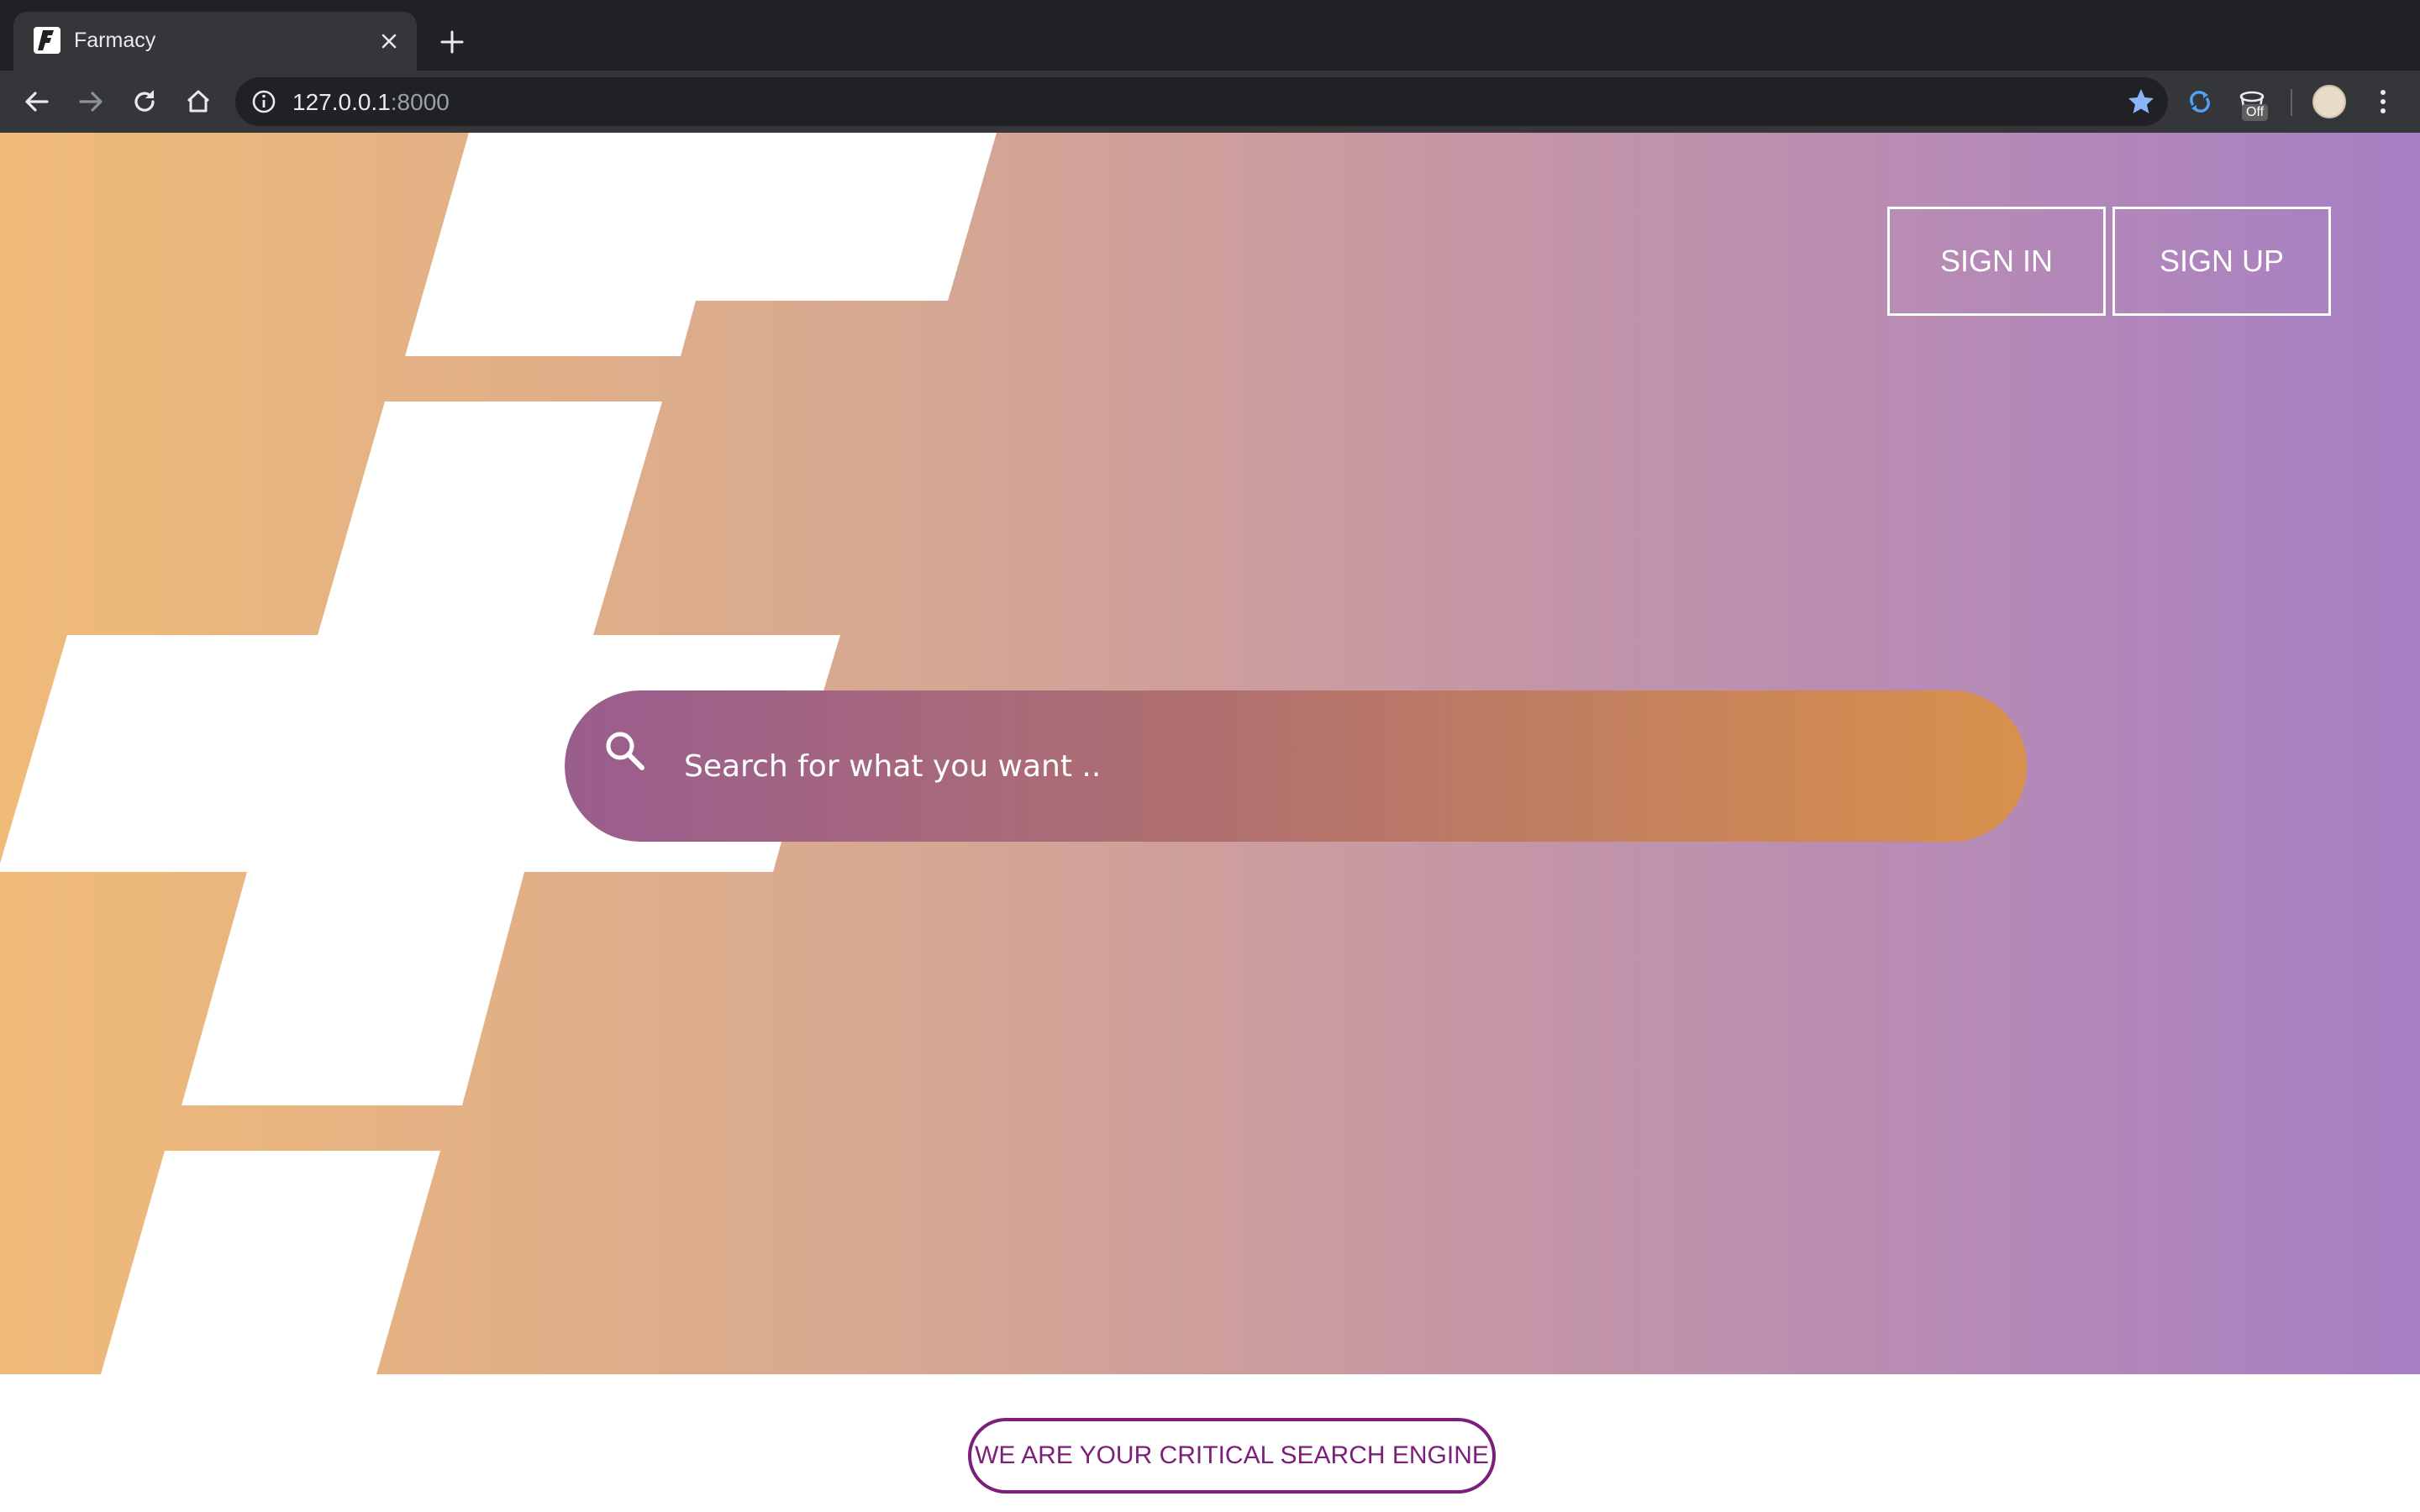  I want to click on tagline-badge: WE ARE YOUR CRITICAL SEARCH ENGINE, so click(1232, 1456).